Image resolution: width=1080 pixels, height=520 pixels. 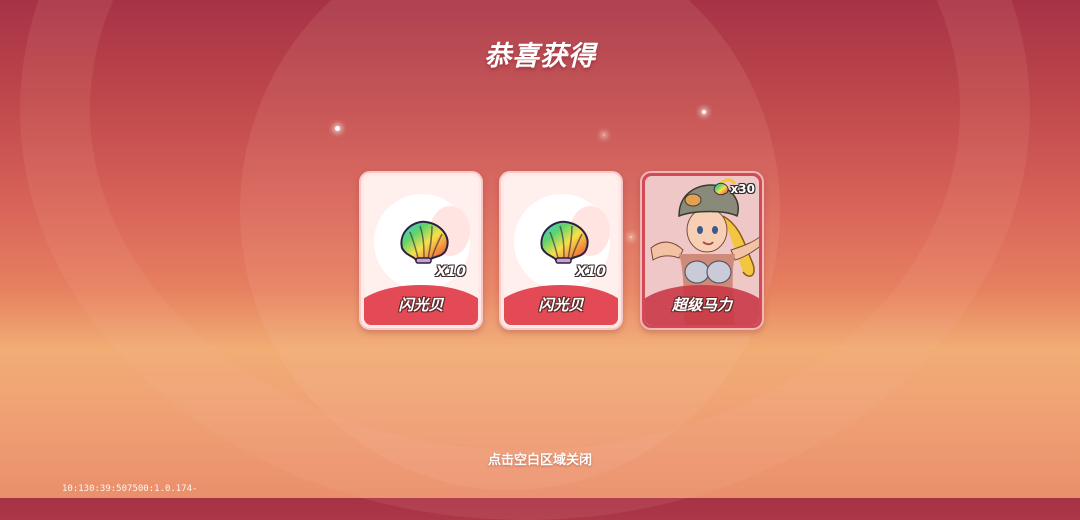 I want to click on reward-name: 超级马力, so click(x=701, y=305).